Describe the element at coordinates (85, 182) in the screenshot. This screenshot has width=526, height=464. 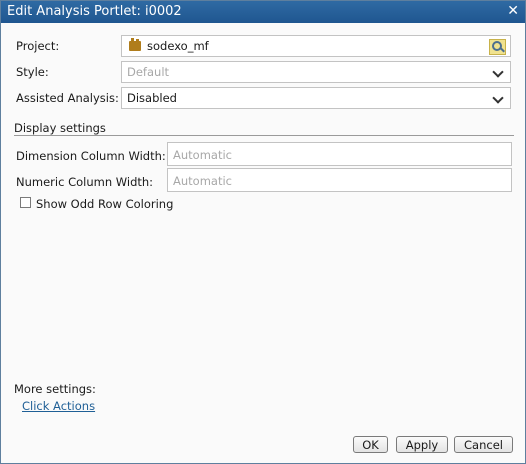
I see `numeric-column-width-label: Numeric Column Width:` at that location.